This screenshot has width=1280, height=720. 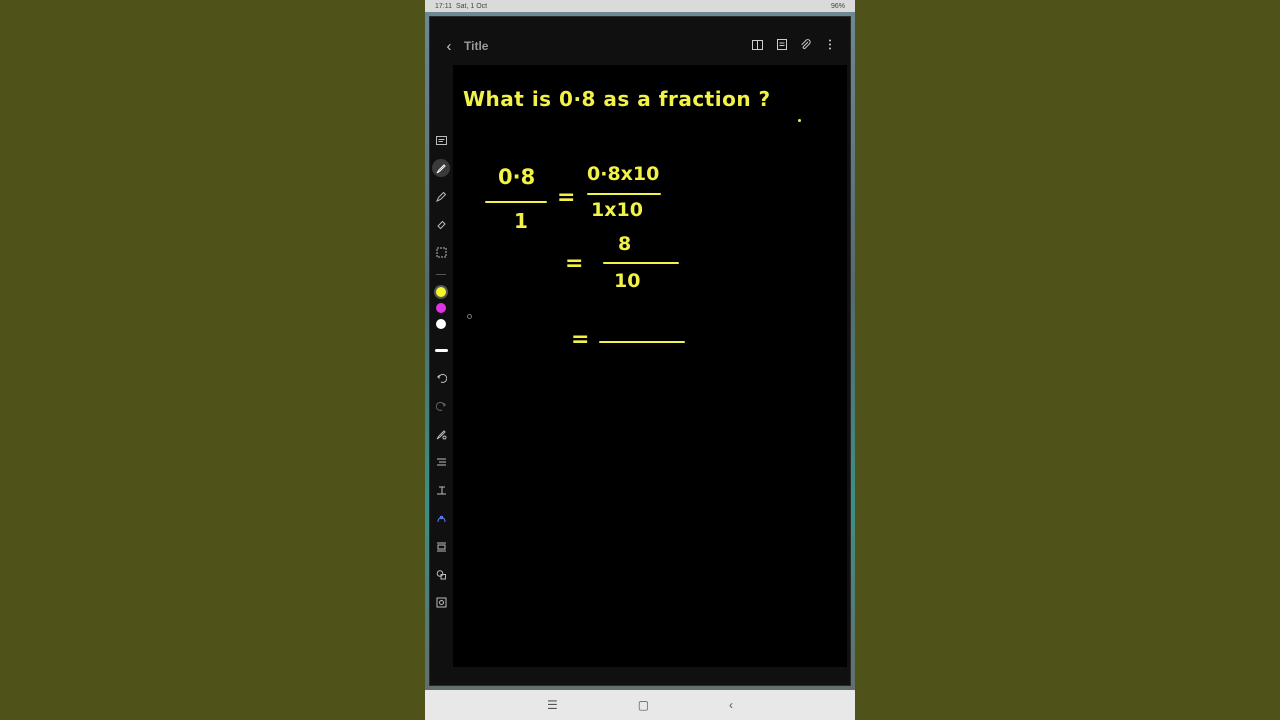 I want to click on eq4-equals: =, so click(x=580, y=339).